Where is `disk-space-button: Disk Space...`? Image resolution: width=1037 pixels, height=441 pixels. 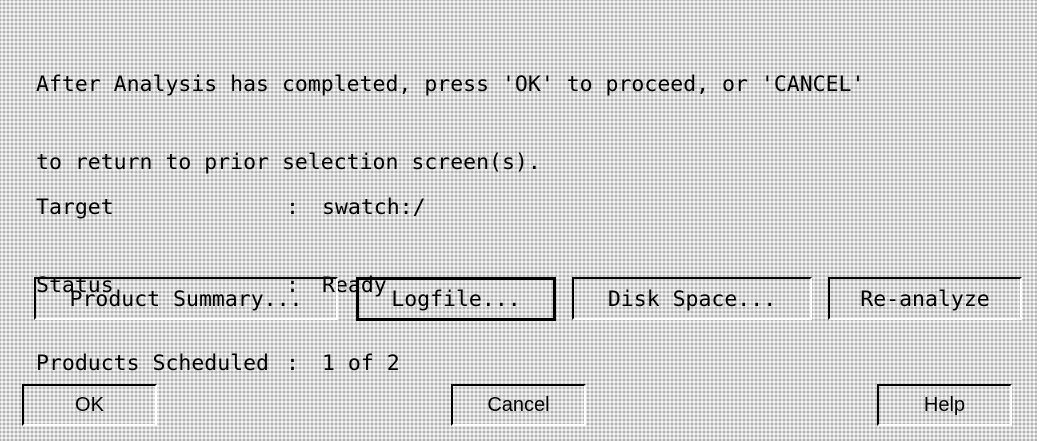
disk-space-button: Disk Space... is located at coordinates (692, 298).